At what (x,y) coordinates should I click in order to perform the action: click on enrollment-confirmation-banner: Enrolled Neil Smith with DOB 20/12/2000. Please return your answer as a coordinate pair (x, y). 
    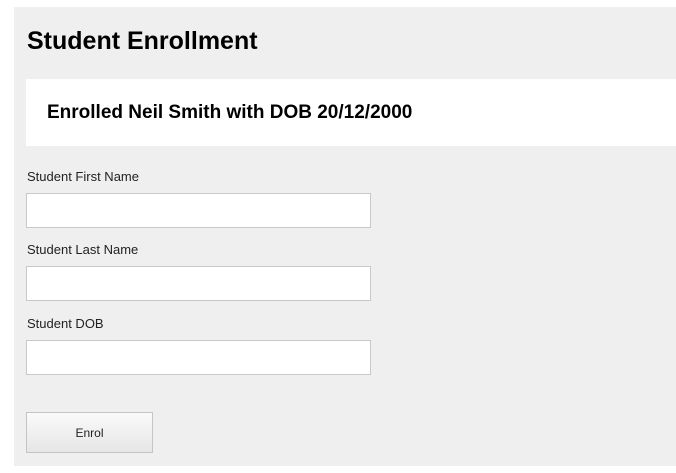
    Looking at the image, I should click on (351, 112).